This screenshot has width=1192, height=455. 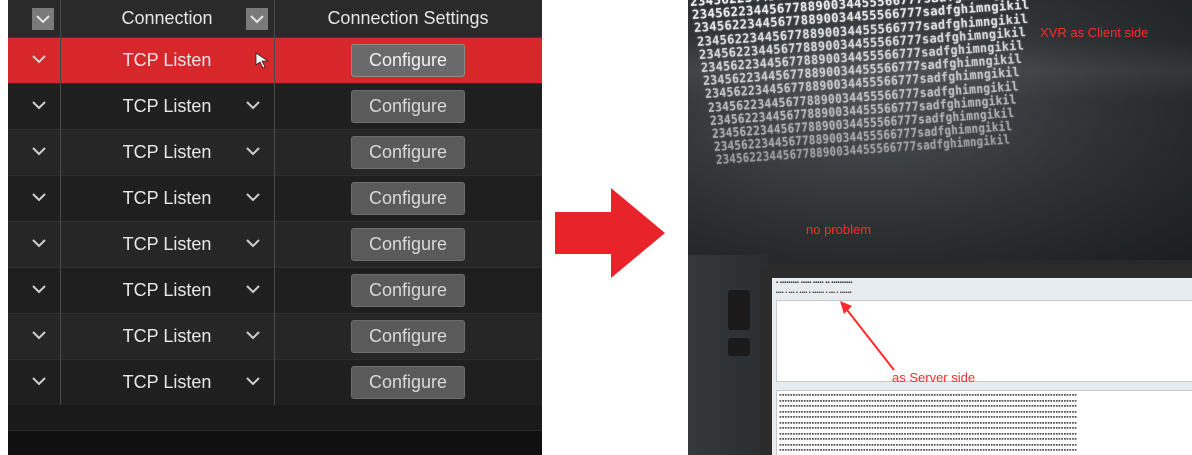 I want to click on connection-header-dropdown-button, so click(x=257, y=19).